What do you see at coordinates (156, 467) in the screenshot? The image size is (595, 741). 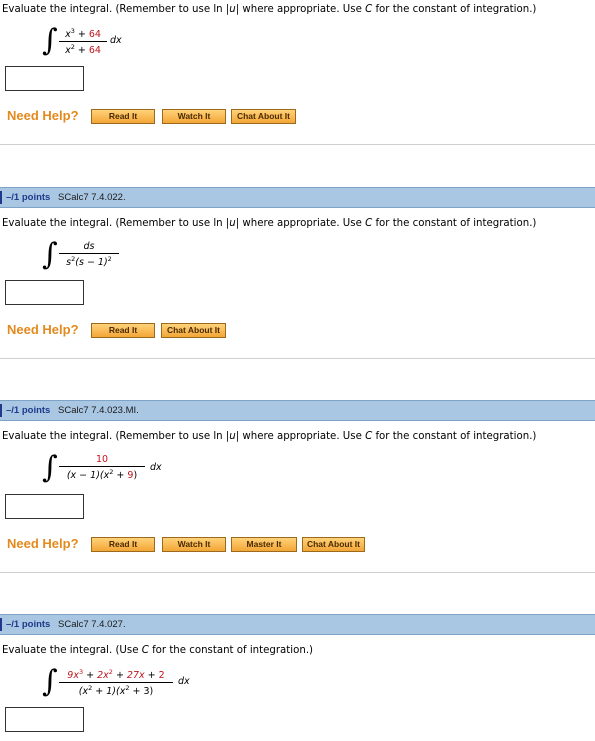 I see `q3-dx: dx` at bounding box center [156, 467].